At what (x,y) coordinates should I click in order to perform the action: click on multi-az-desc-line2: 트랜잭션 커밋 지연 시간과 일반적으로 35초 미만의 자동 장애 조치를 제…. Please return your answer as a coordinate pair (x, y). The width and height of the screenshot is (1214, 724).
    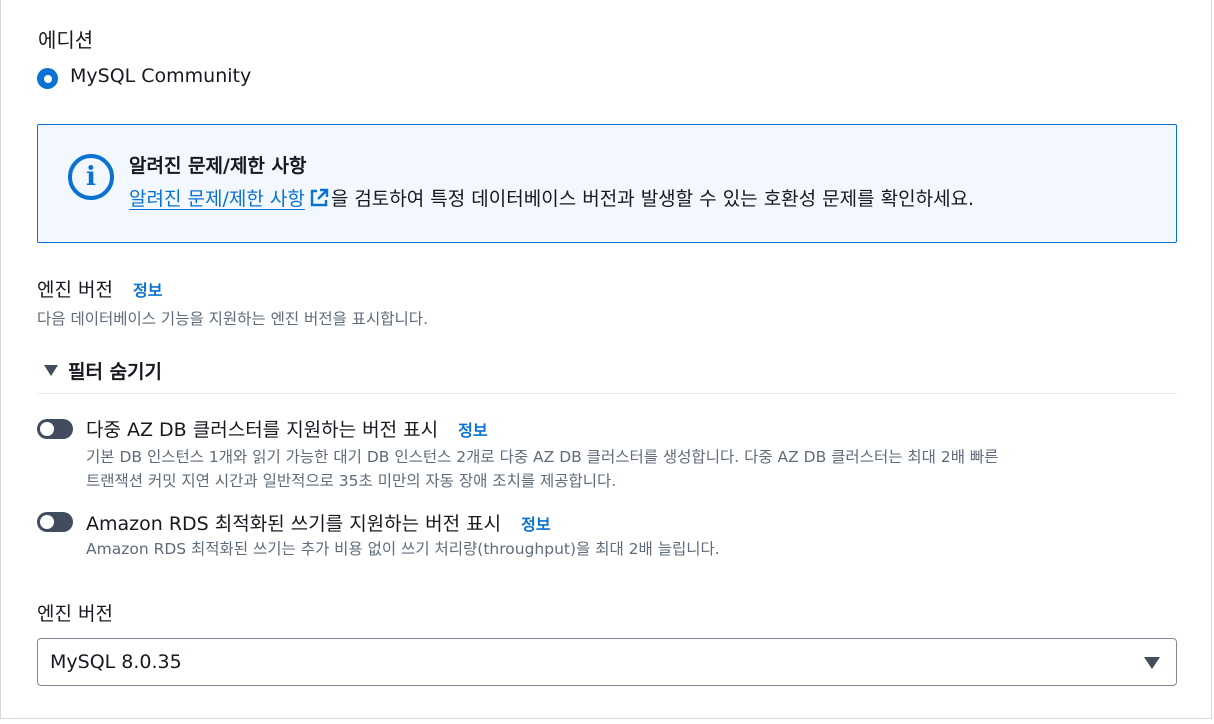
    Looking at the image, I should click on (351, 481).